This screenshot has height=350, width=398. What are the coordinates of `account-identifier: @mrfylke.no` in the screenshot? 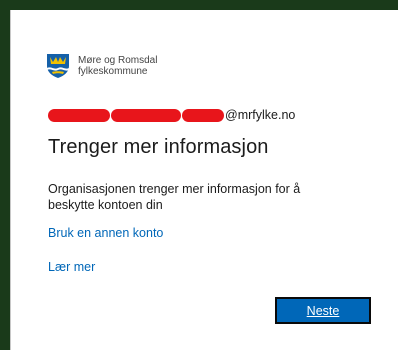 It's located at (171, 115).